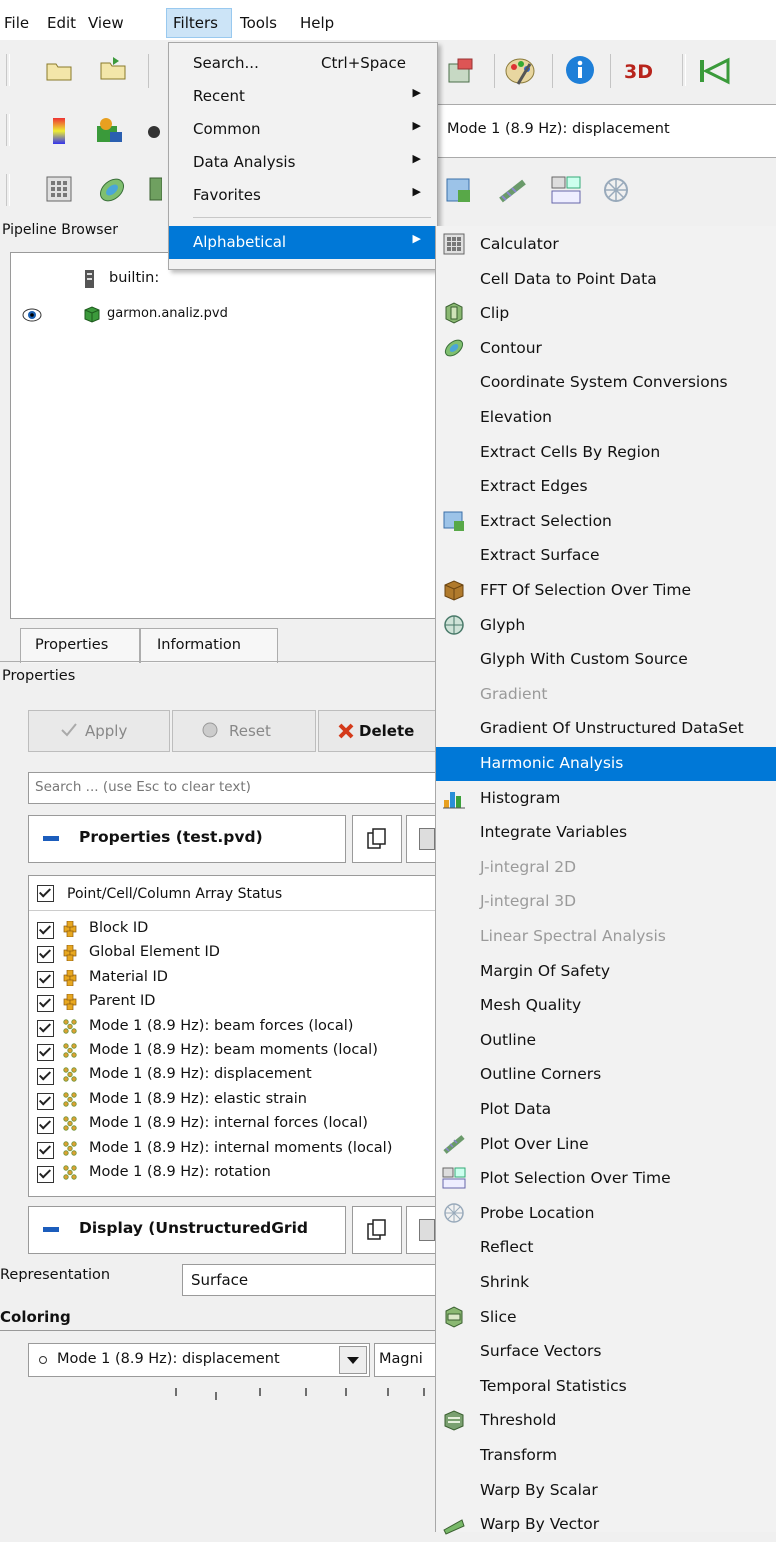  What do you see at coordinates (113, 68) in the screenshot?
I see `recent-folder-icon` at bounding box center [113, 68].